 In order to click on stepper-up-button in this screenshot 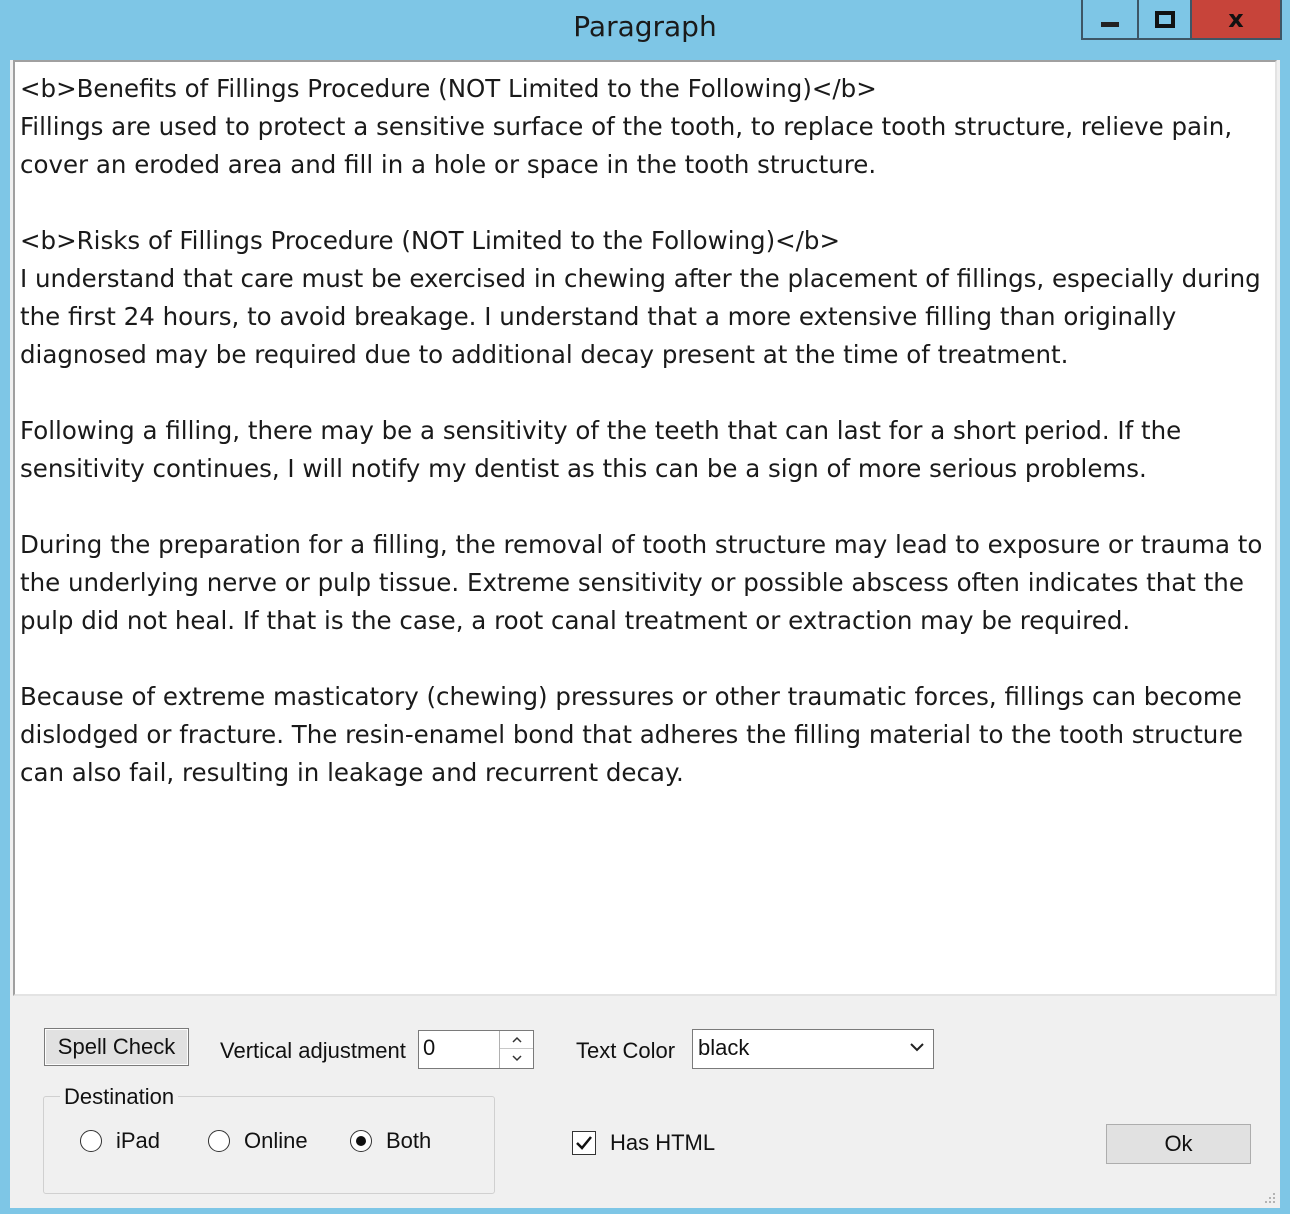, I will do `click(516, 1040)`.